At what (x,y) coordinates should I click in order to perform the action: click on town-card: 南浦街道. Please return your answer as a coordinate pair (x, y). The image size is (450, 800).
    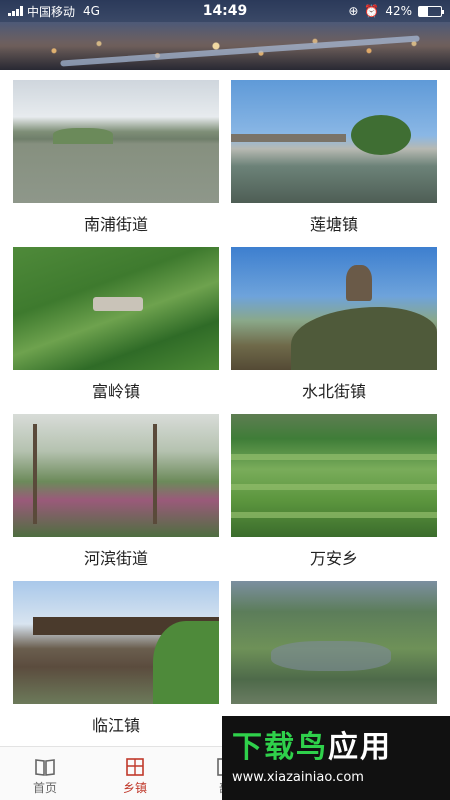
    Looking at the image, I should click on (116, 163).